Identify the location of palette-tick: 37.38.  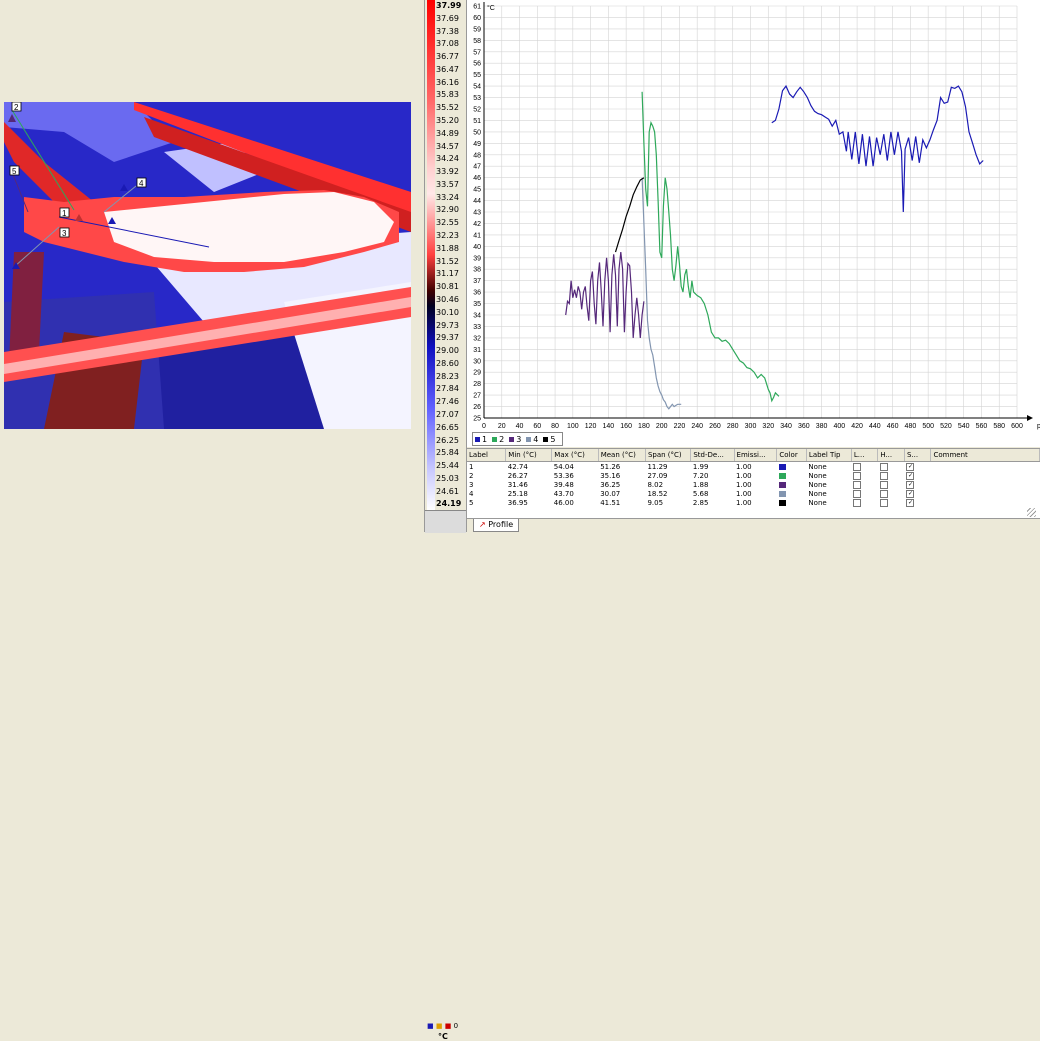
(447, 31).